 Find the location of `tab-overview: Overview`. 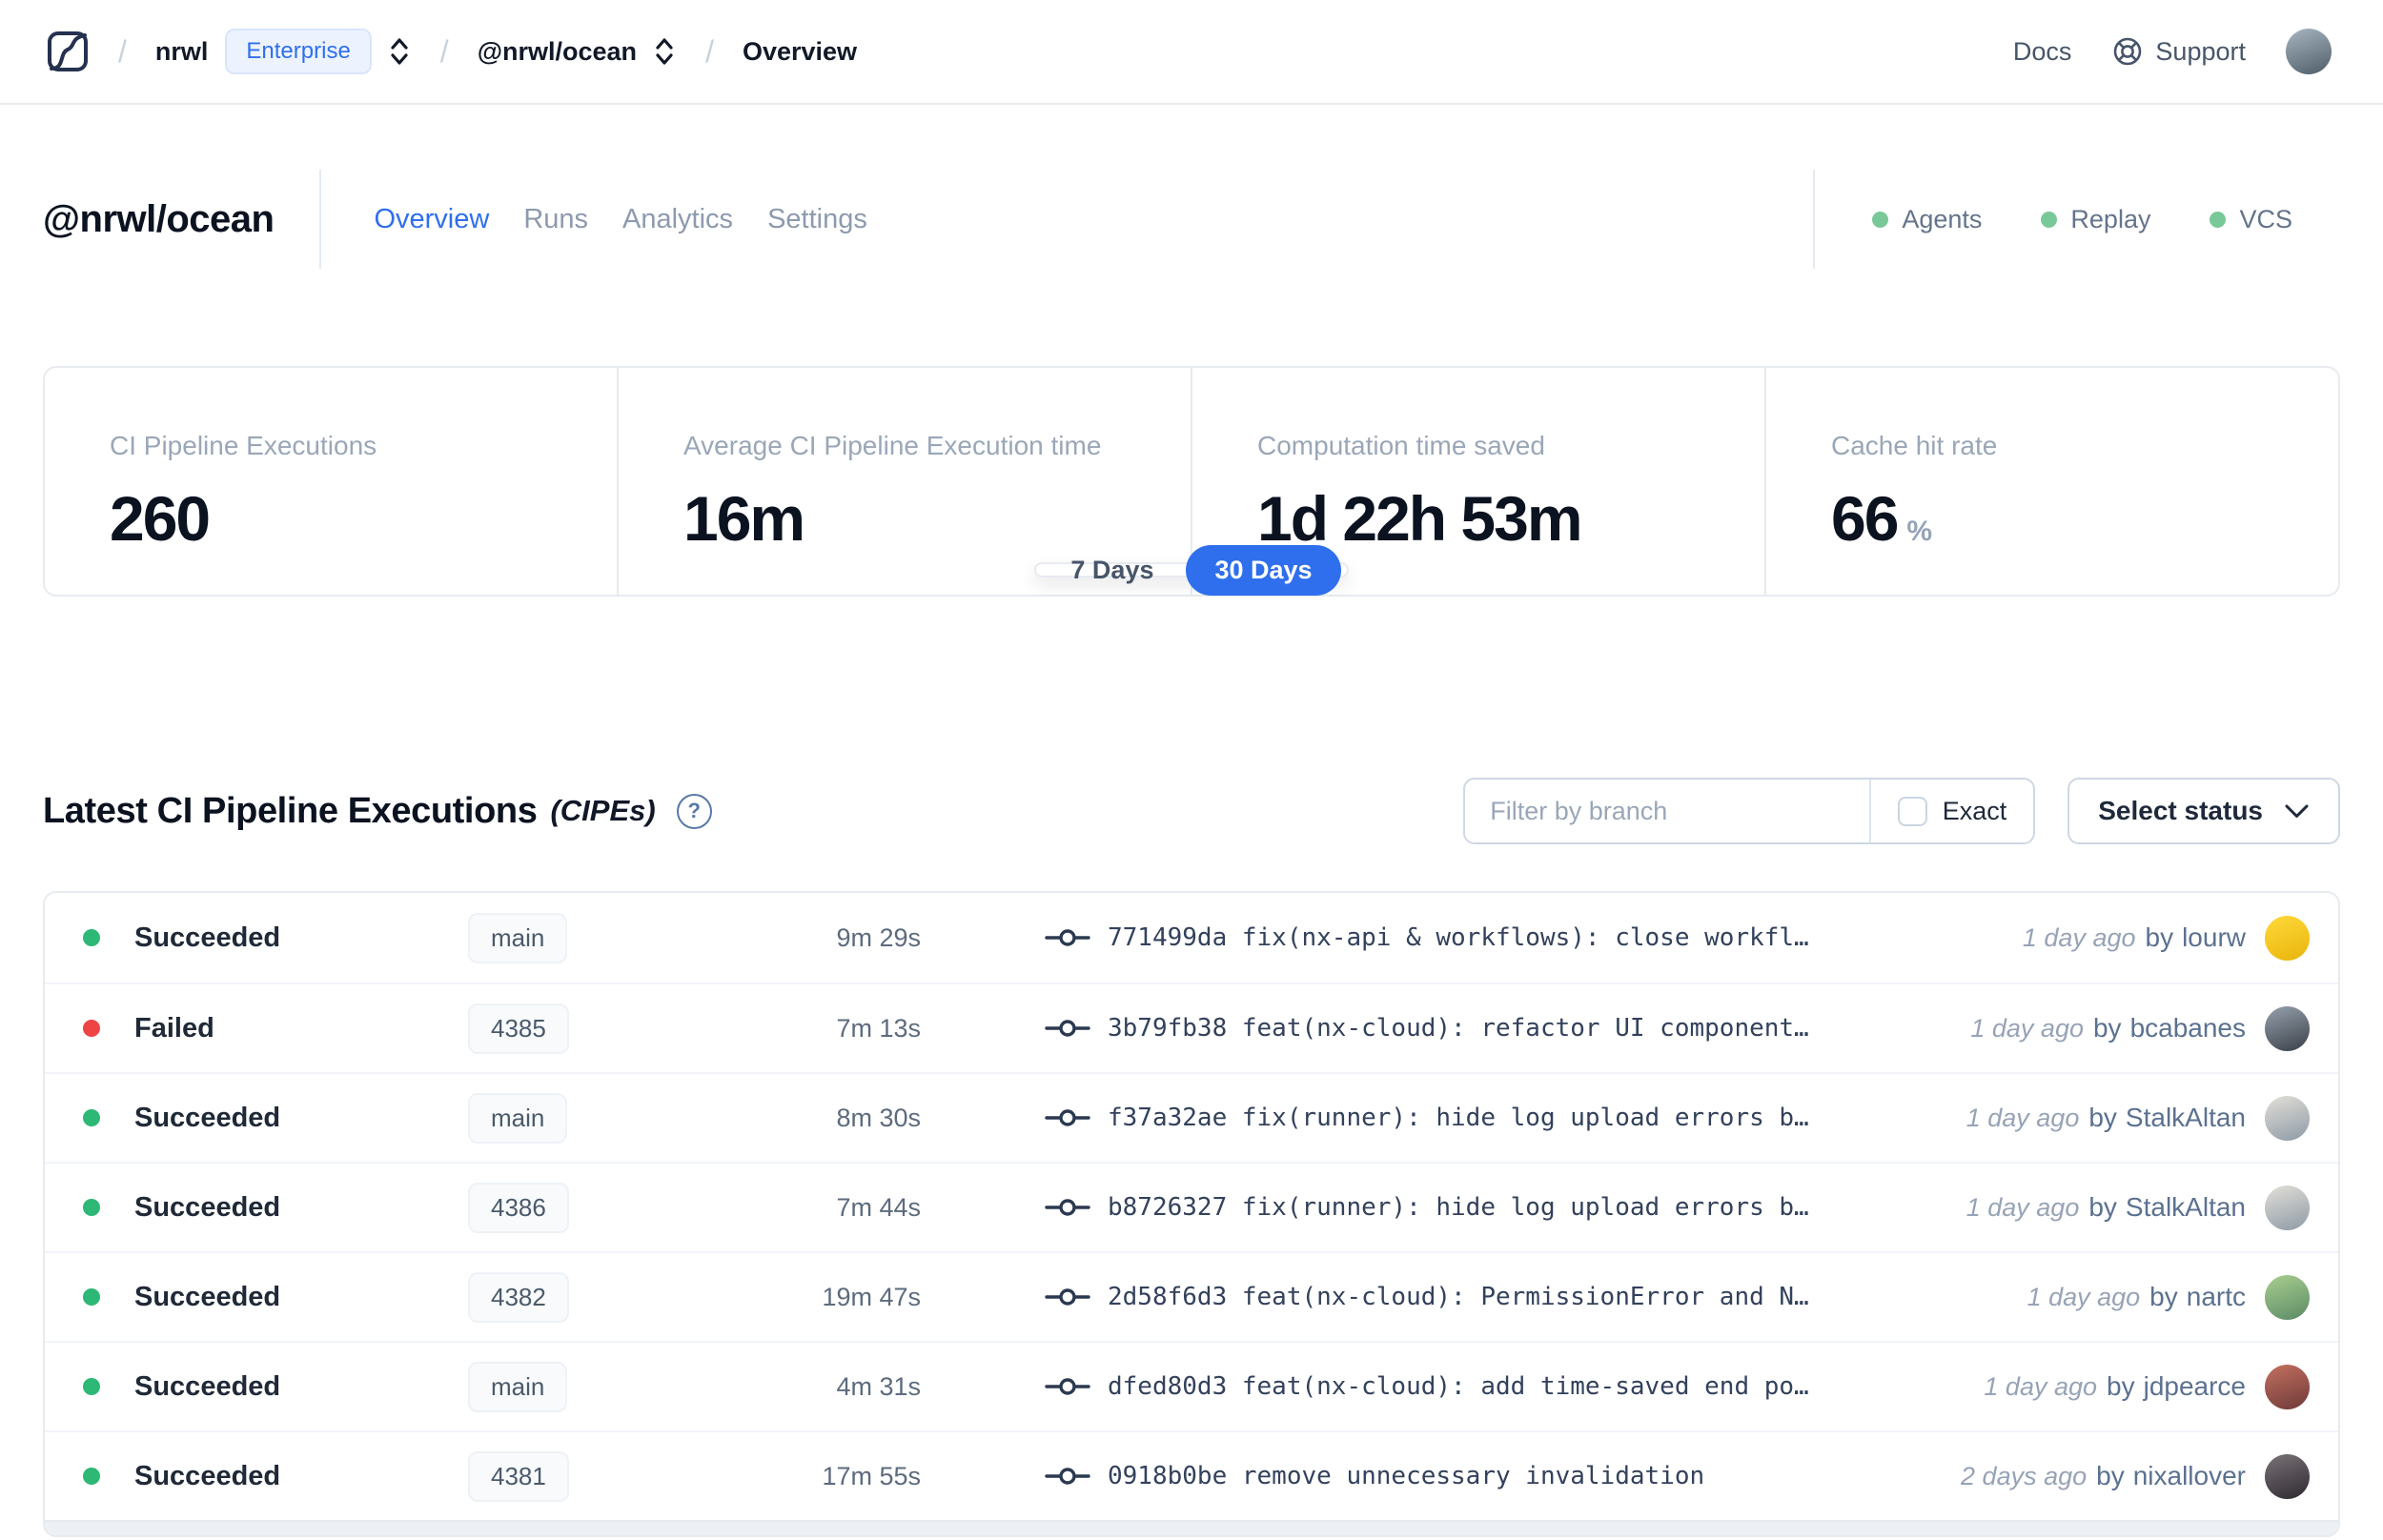

tab-overview: Overview is located at coordinates (432, 219).